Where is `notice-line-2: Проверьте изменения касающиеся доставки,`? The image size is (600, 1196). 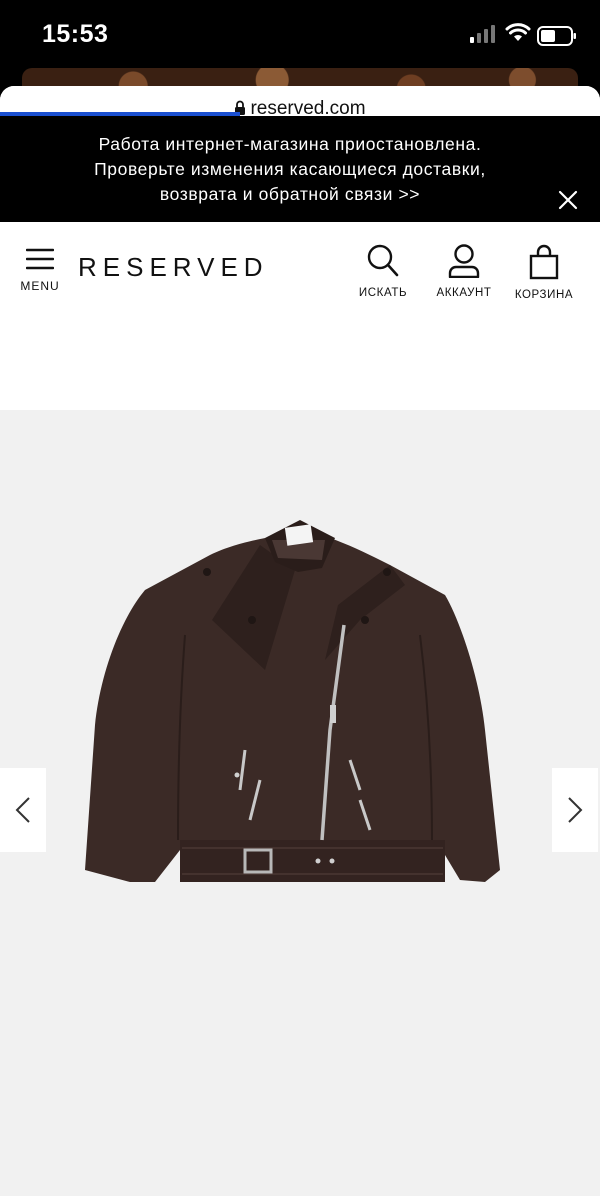 notice-line-2: Проверьте изменения касающиеся доставки, is located at coordinates (290, 169).